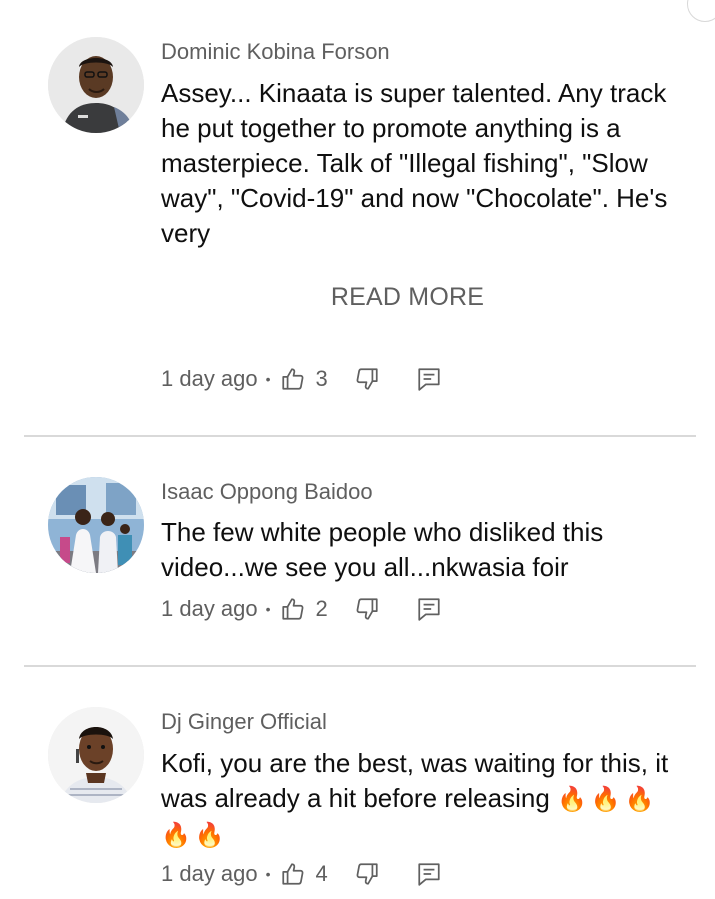  I want to click on comment-author: Isaac Oppong Baidoo, so click(267, 492).